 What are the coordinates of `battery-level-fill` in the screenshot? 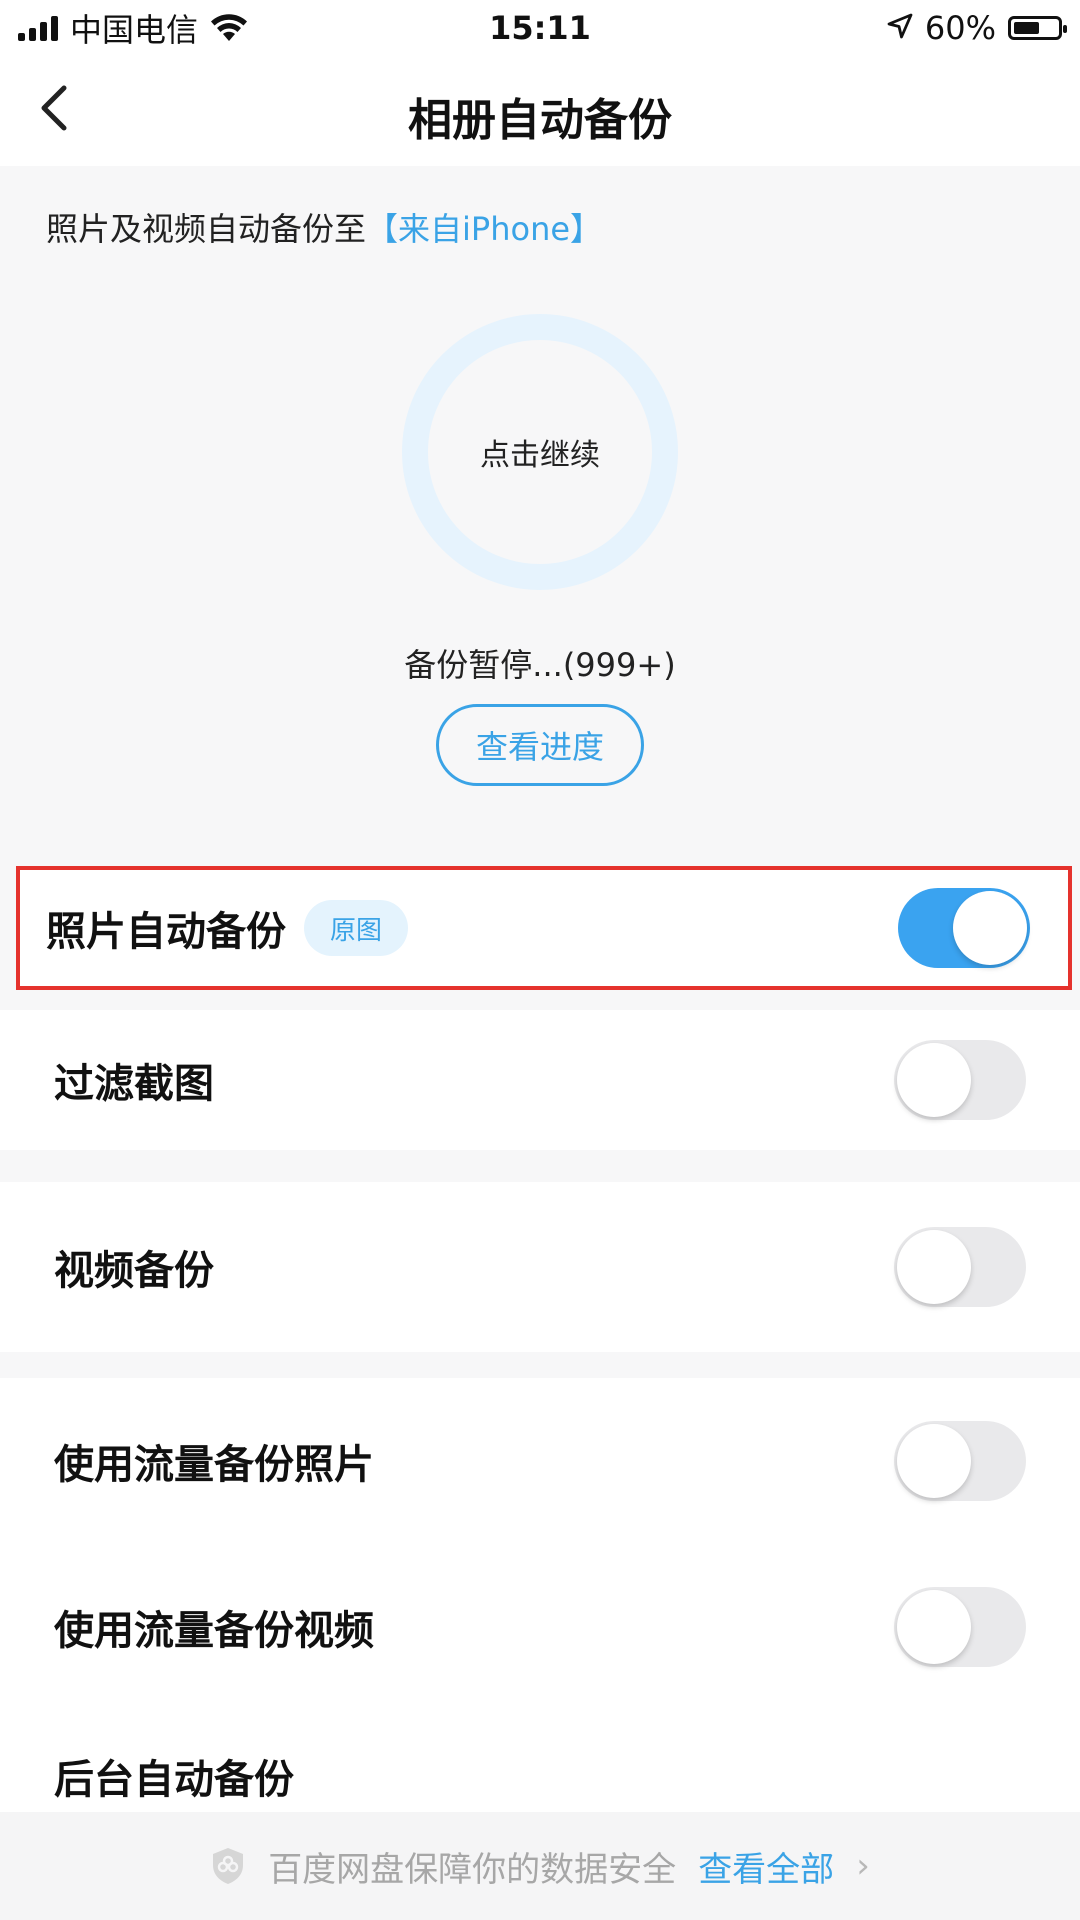 It's located at (1026, 28).